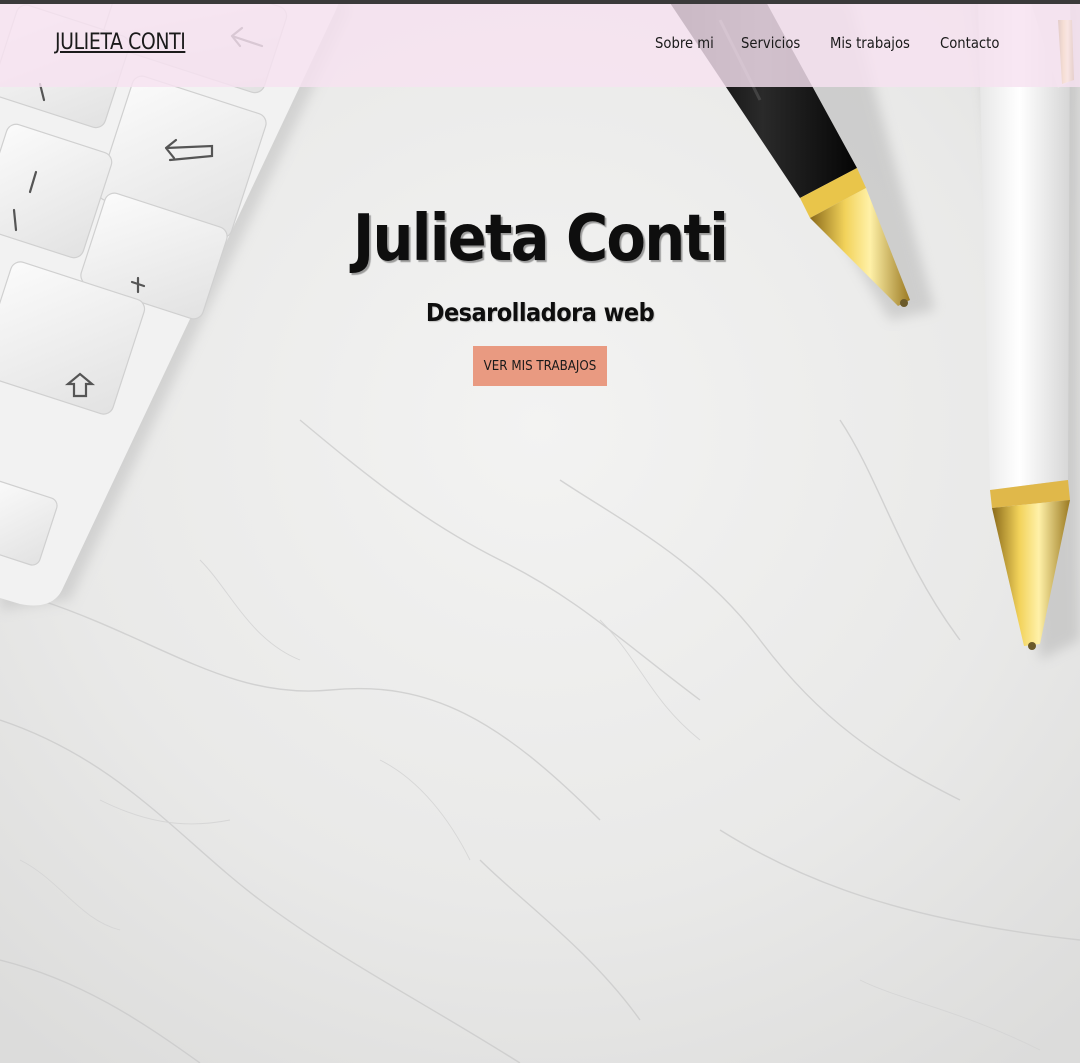 Image resolution: width=1080 pixels, height=1063 pixels. Describe the element at coordinates (540, 2) in the screenshot. I see `window-top-border` at that location.